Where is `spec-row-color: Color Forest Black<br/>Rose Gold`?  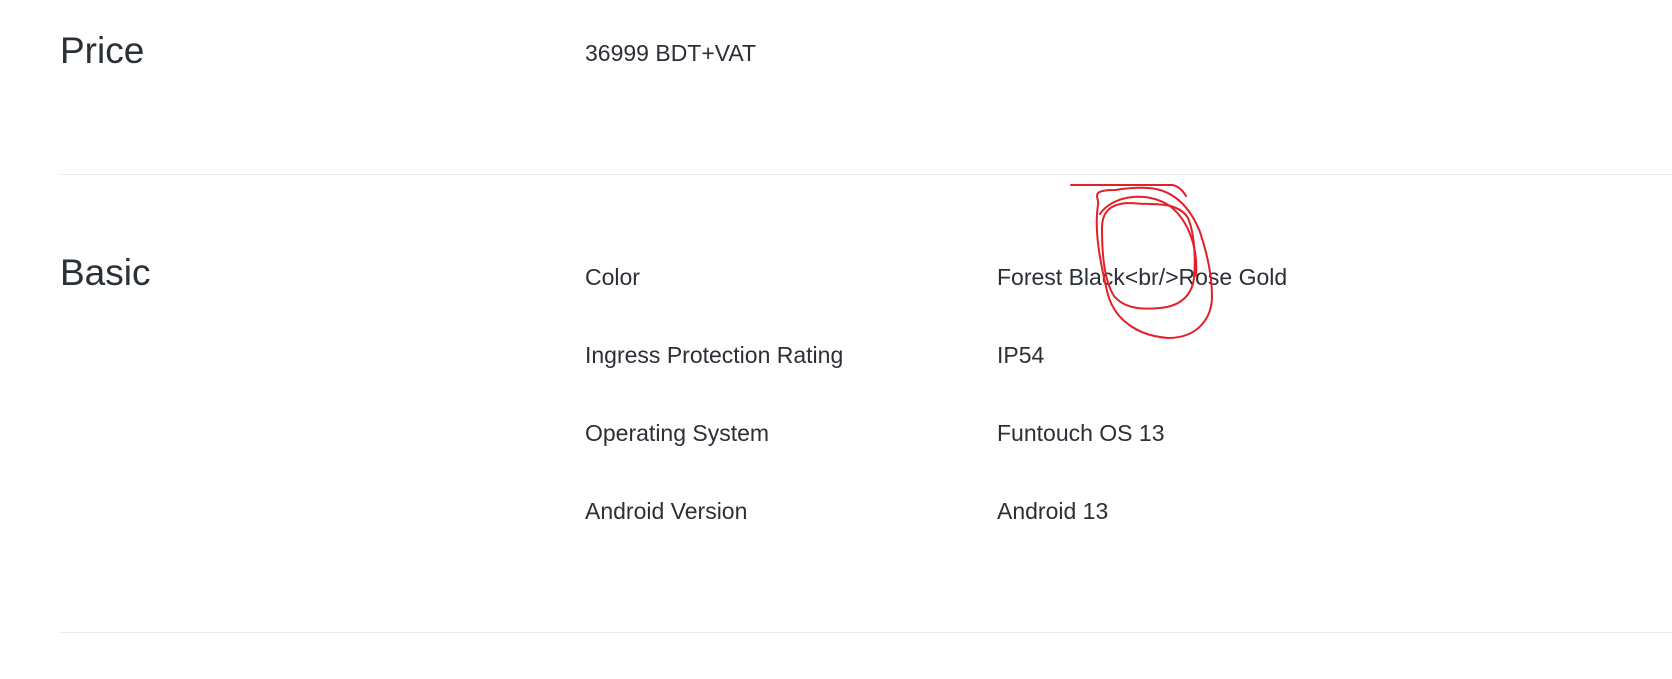
spec-row-color: Color Forest Black<br/>Rose Gold is located at coordinates (1085, 279).